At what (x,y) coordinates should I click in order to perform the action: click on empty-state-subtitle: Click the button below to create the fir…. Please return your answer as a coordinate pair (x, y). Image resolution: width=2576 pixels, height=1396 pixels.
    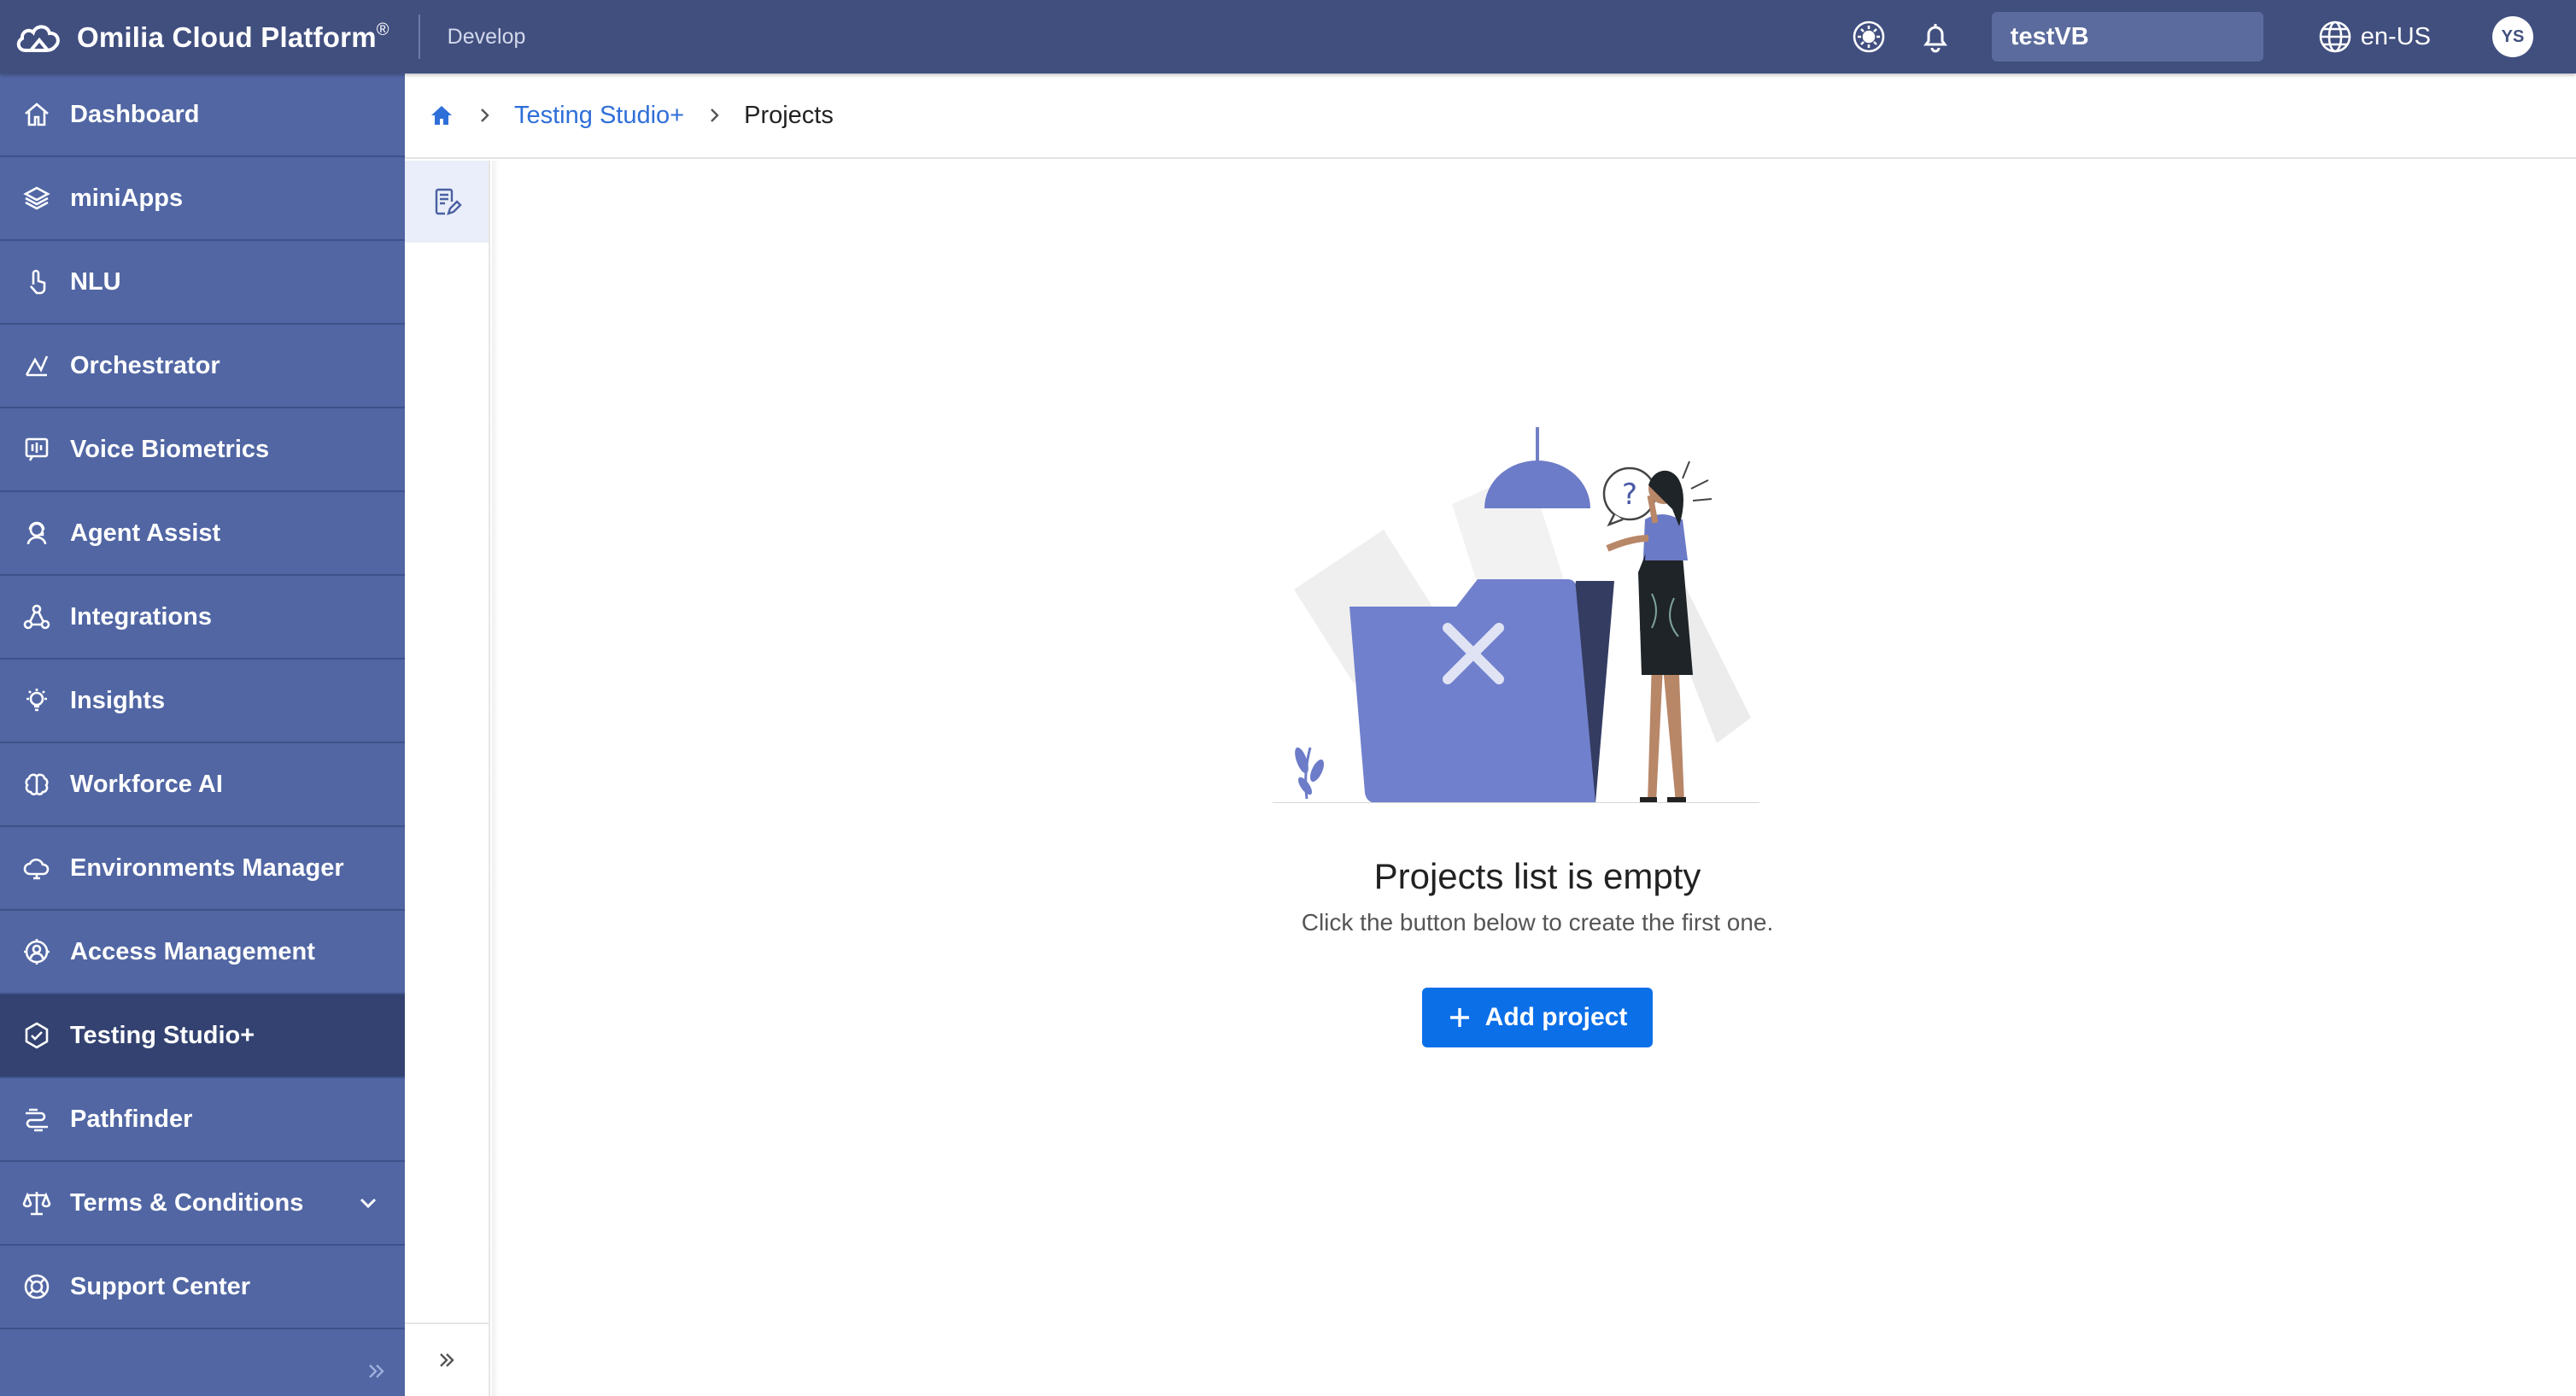
    Looking at the image, I should click on (1537, 922).